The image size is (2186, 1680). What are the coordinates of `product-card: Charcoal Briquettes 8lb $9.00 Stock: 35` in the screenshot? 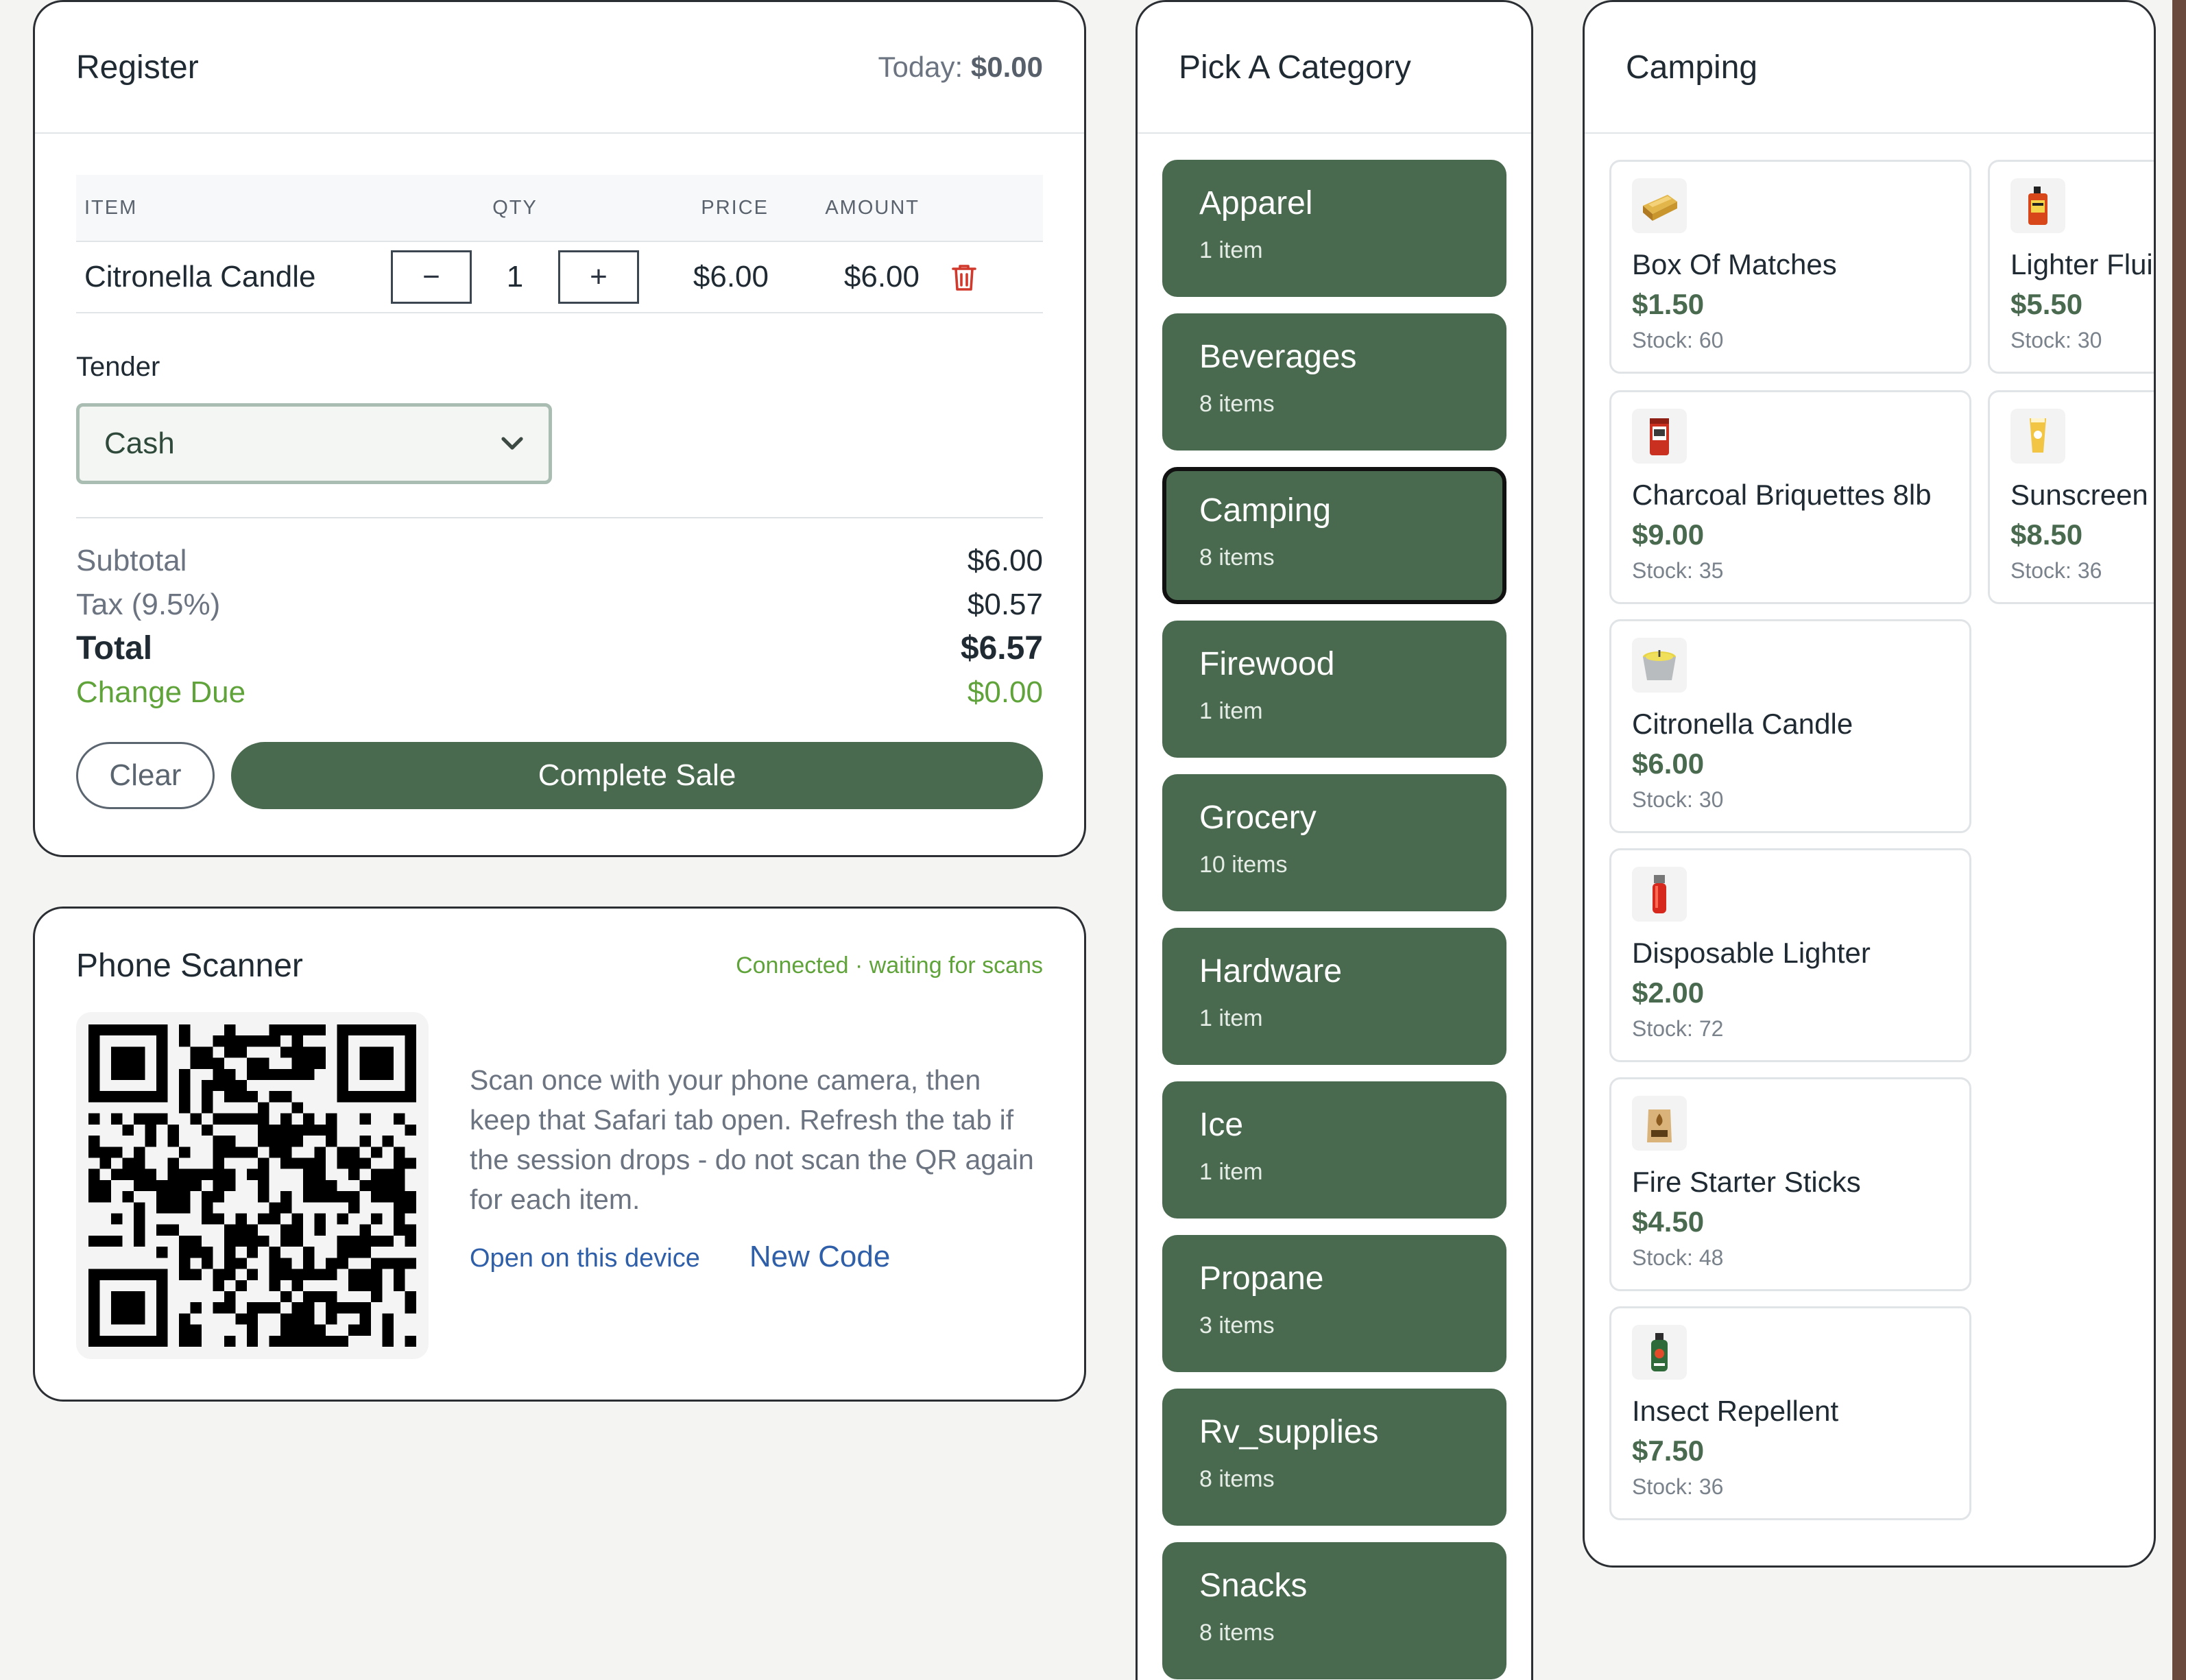 It's located at (1790, 497).